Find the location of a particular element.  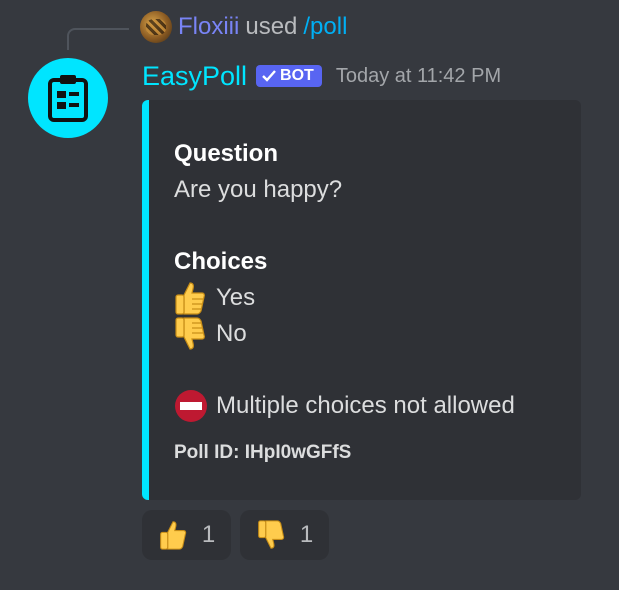

choices-title: Choices is located at coordinates (221, 261).